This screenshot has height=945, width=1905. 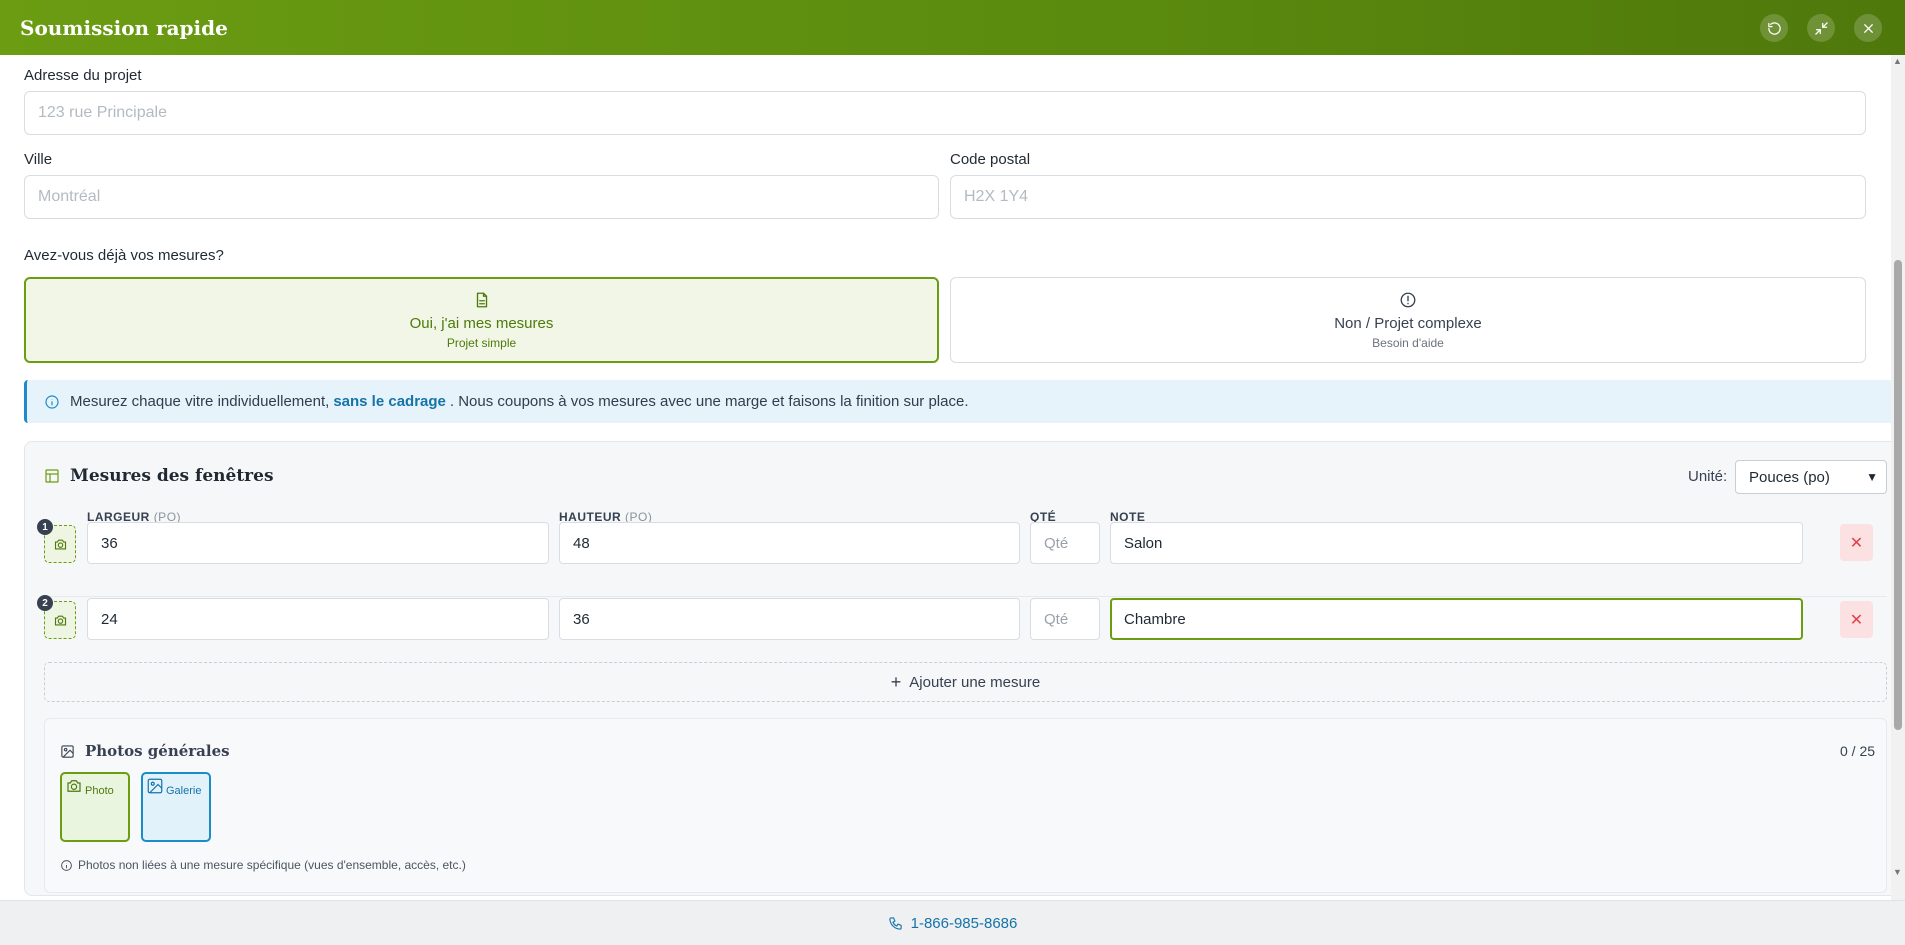 What do you see at coordinates (95, 807) in the screenshot?
I see `take-photo-button: Photo` at bounding box center [95, 807].